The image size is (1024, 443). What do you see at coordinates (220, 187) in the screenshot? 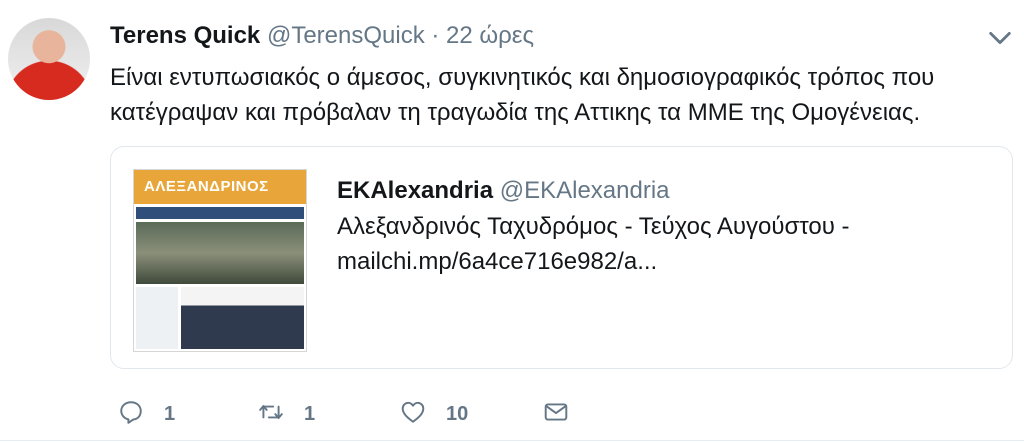
I see `thumbnail-masthead: ΑΛΕΞΑΝΔΡΙΝΟΣ` at bounding box center [220, 187].